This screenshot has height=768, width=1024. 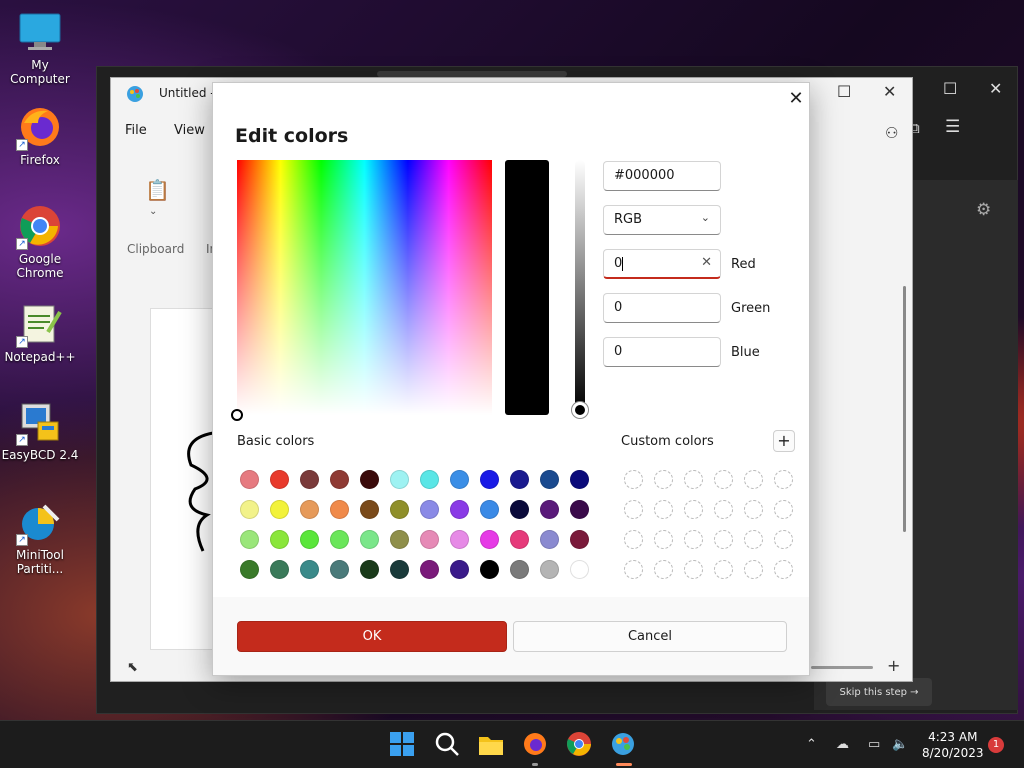 I want to click on menu-file: File, so click(x=136, y=130).